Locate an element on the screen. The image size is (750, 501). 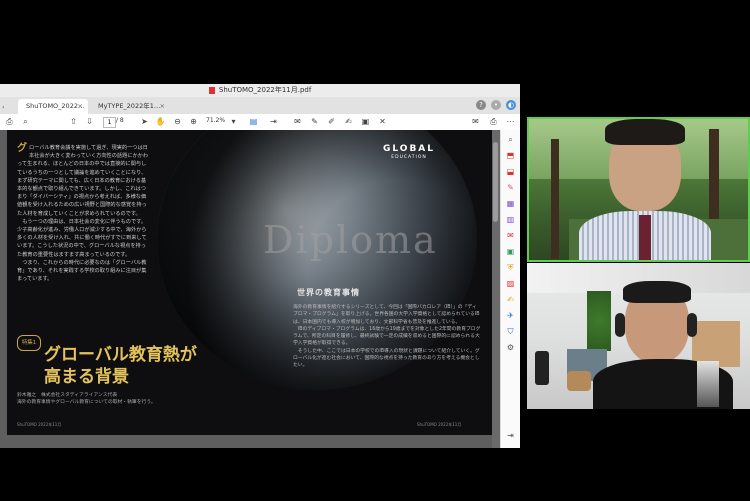
scan-ocr-icon: ▣ is located at coordinates (510, 251).